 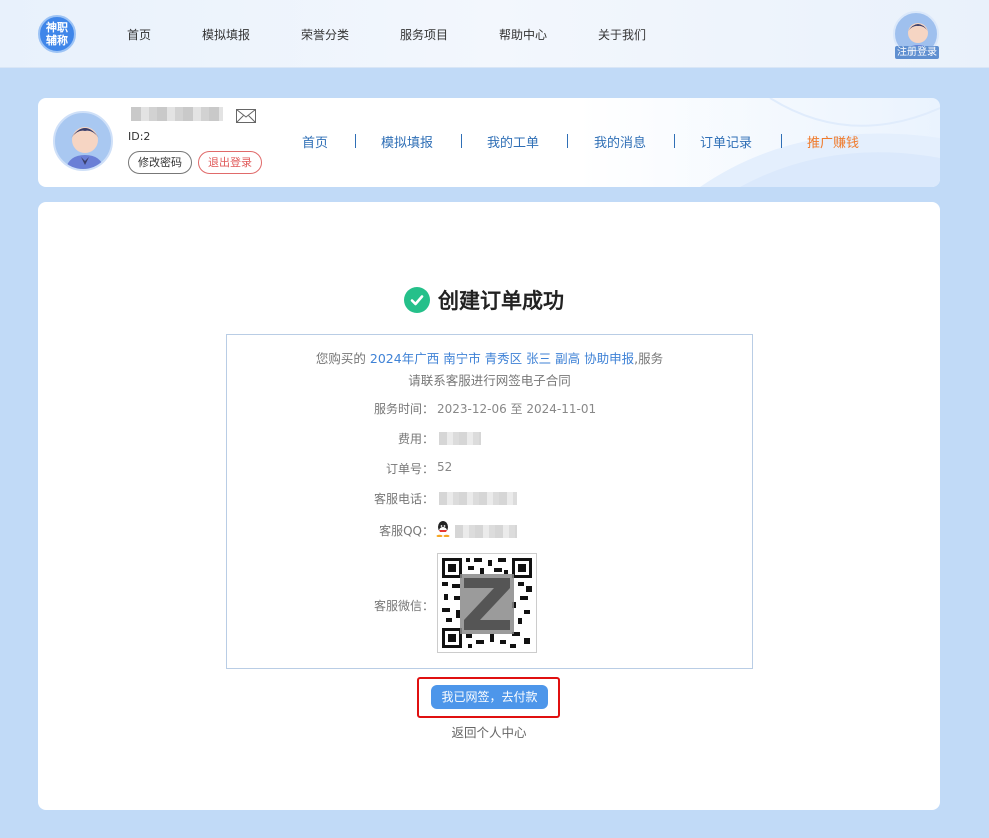 What do you see at coordinates (443, 529) in the screenshot?
I see `qq-penguin-icon` at bounding box center [443, 529].